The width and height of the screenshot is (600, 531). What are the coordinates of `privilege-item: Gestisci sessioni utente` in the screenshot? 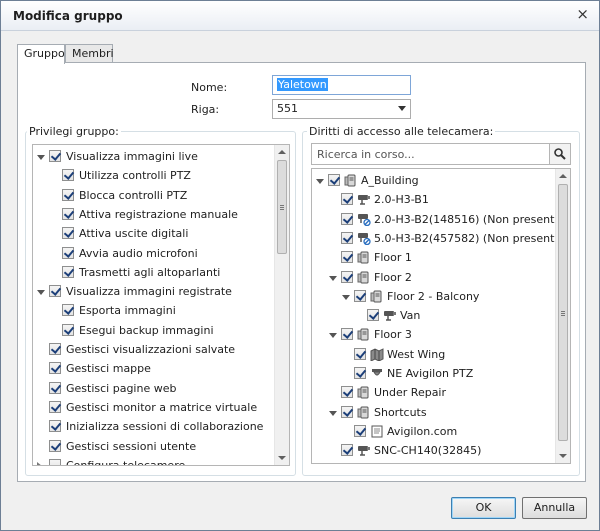 It's located at (161, 446).